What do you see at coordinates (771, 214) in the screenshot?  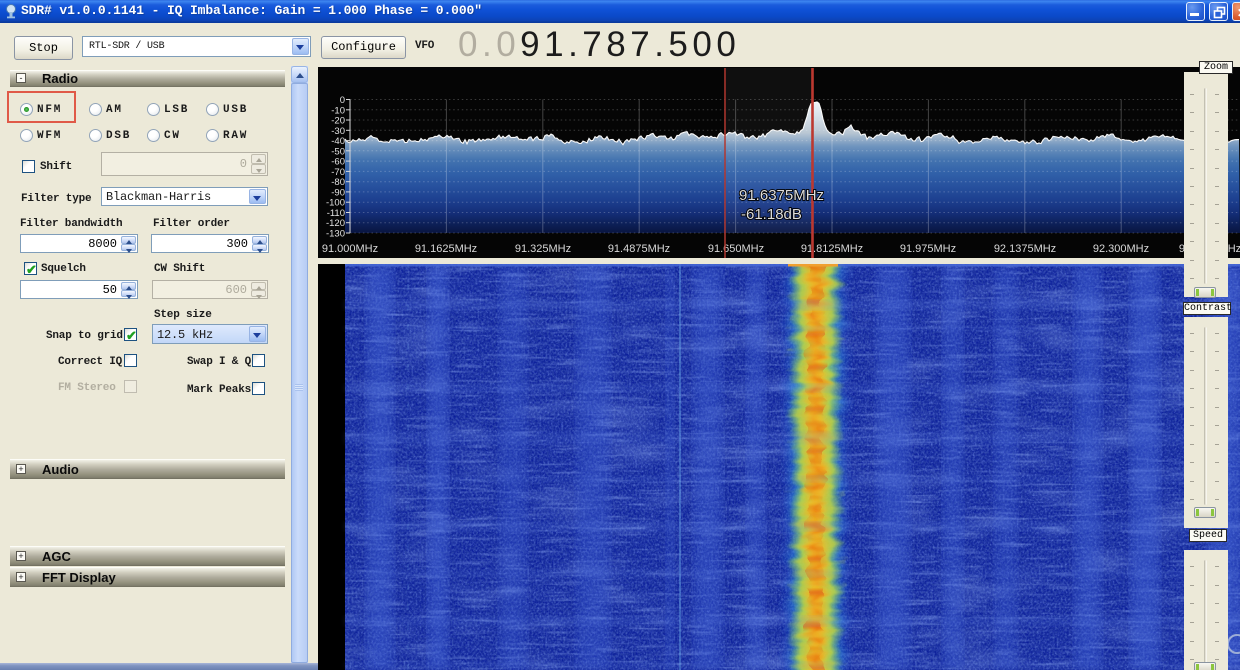 I see `svg-text: -61.18dB` at bounding box center [771, 214].